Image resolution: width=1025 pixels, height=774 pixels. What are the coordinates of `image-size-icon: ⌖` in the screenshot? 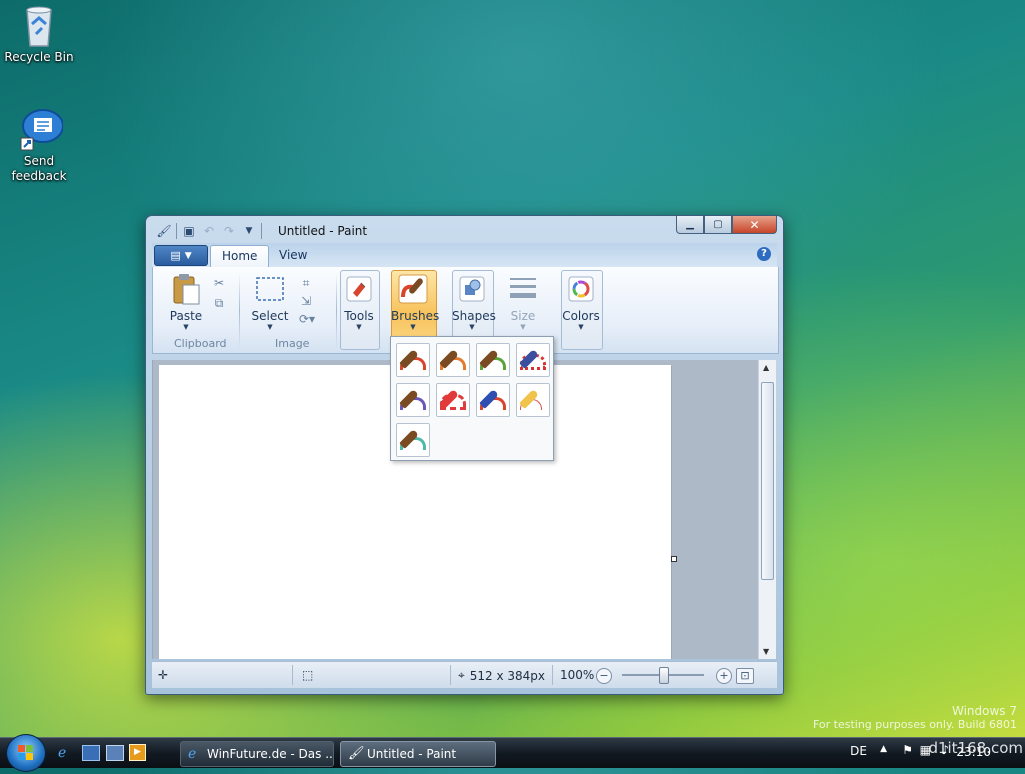 It's located at (461, 675).